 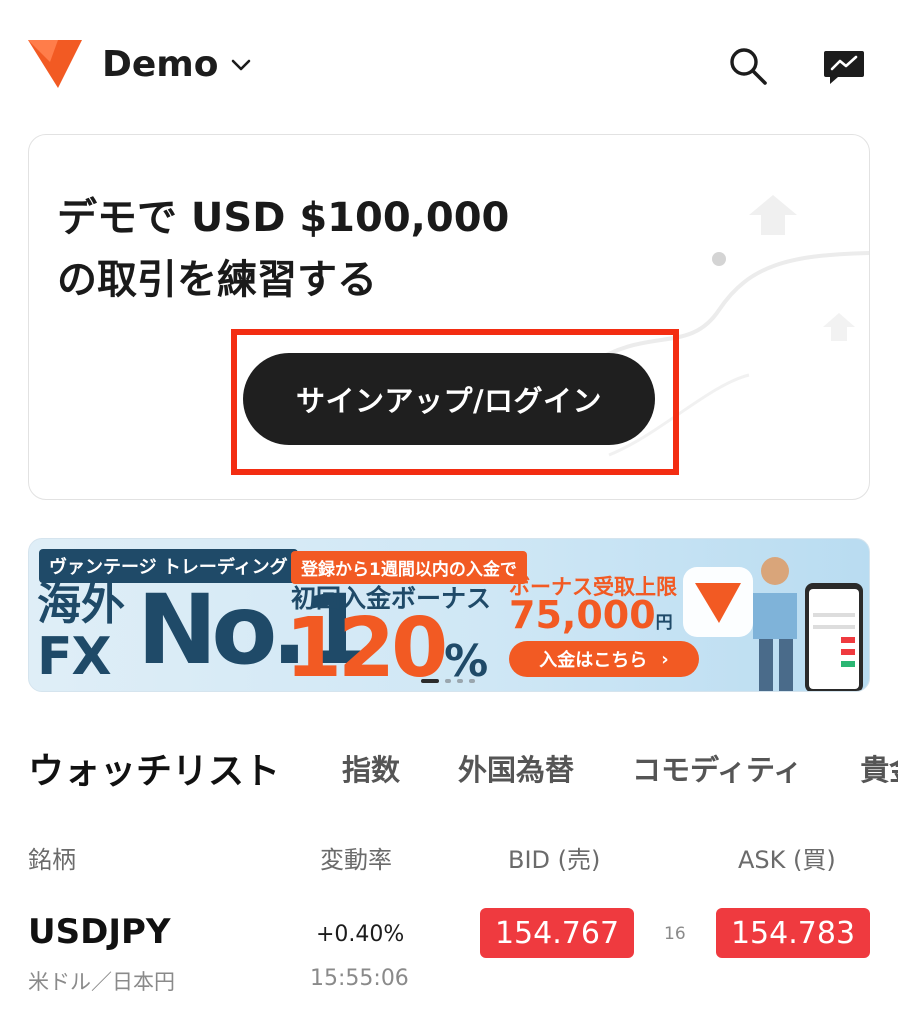 I want to click on ask-price-button: 154.783, so click(x=793, y=933).